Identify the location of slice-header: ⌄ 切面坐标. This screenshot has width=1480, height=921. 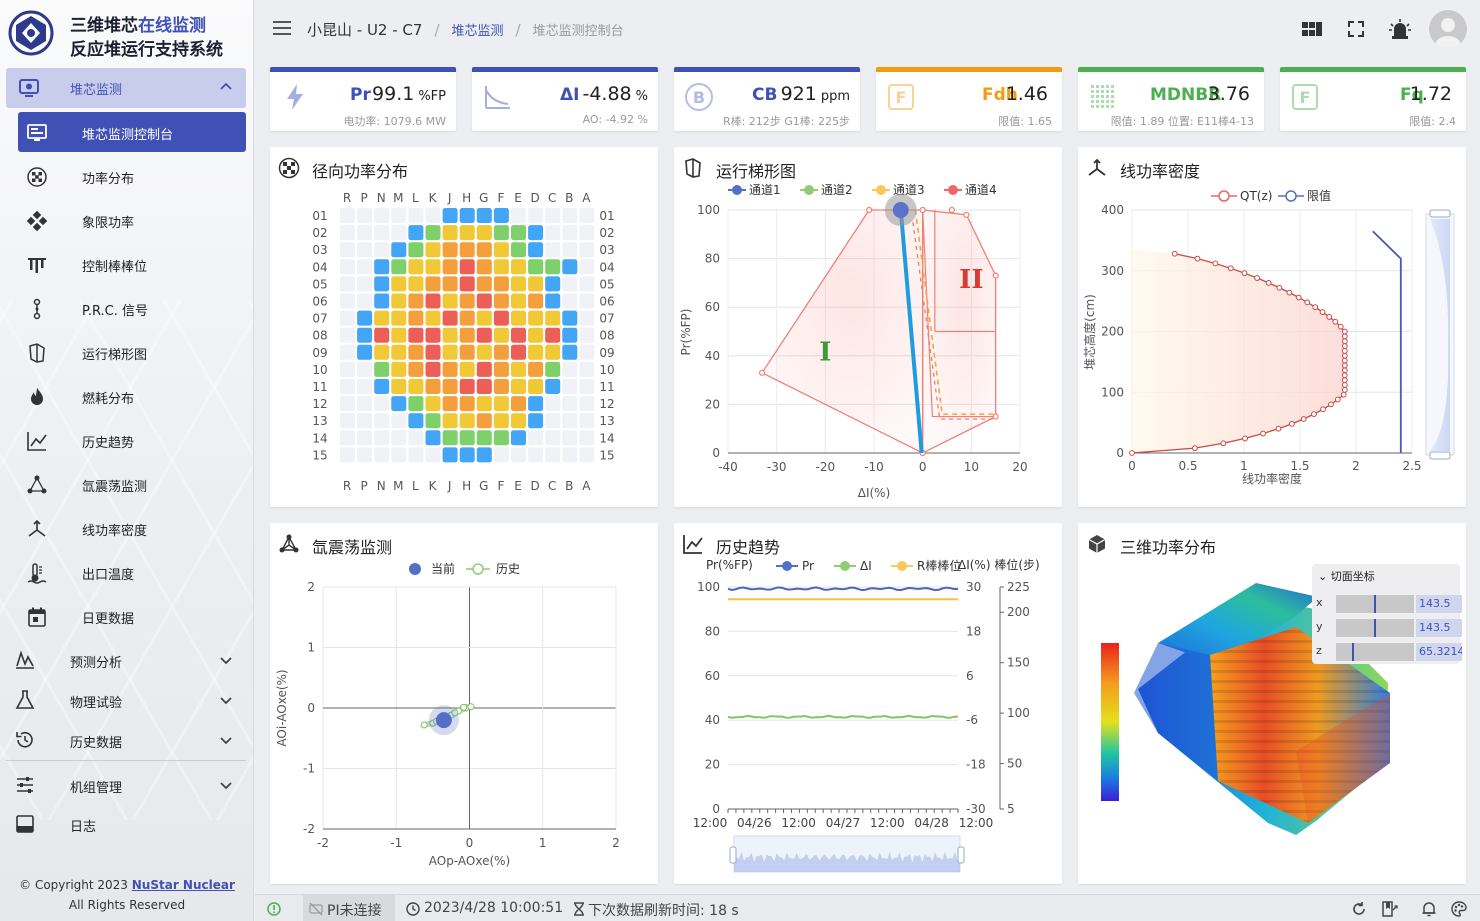
(1346, 576).